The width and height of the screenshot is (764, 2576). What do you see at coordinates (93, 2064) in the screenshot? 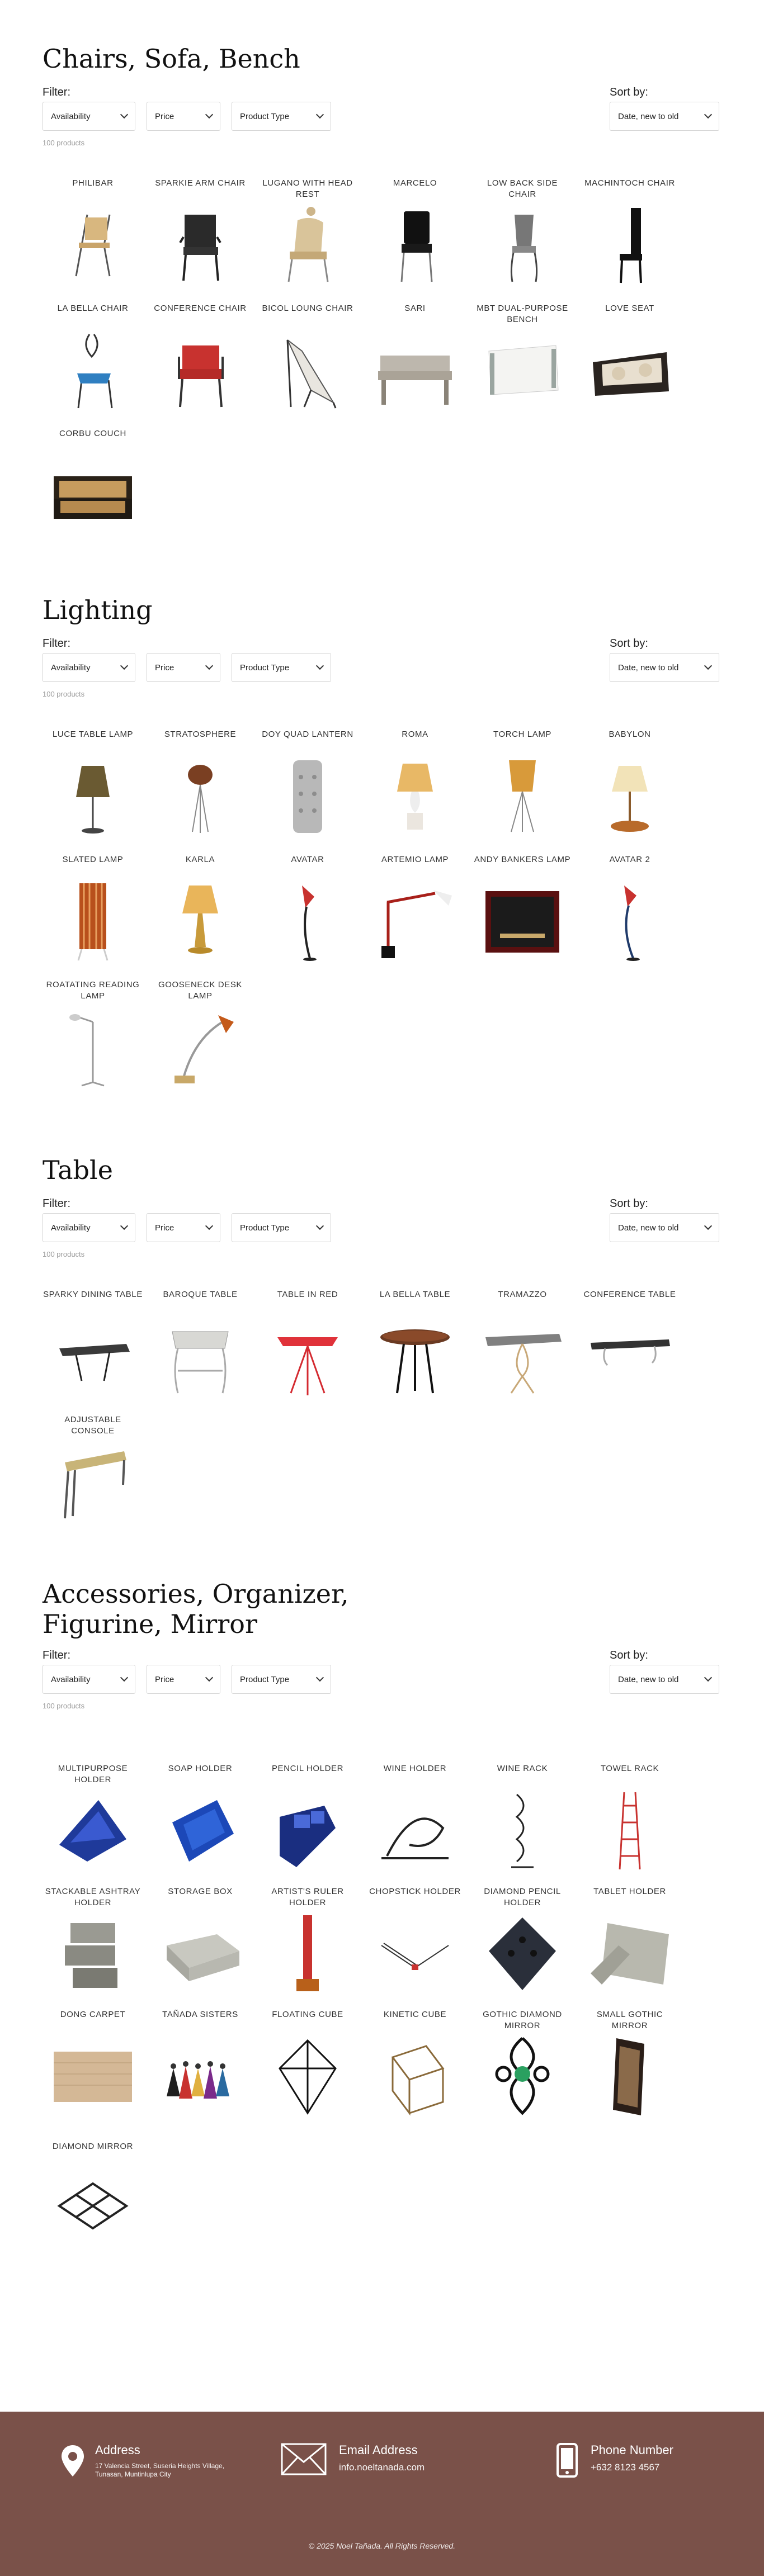
I see `product-card: DONG CARPET` at bounding box center [93, 2064].